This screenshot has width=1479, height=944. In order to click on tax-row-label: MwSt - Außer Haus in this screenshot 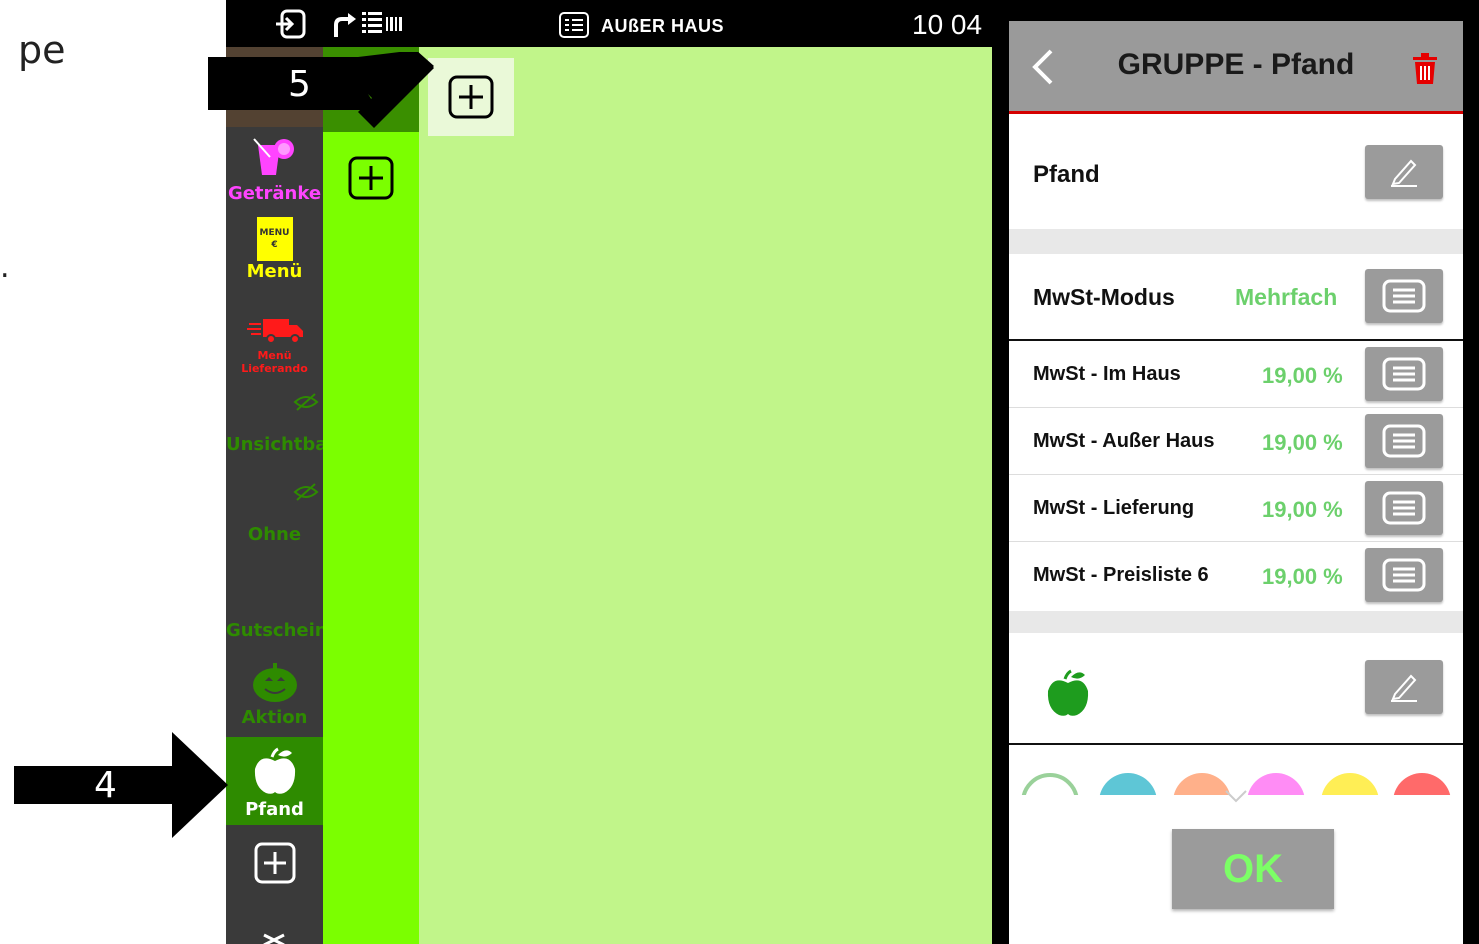, I will do `click(1124, 441)`.